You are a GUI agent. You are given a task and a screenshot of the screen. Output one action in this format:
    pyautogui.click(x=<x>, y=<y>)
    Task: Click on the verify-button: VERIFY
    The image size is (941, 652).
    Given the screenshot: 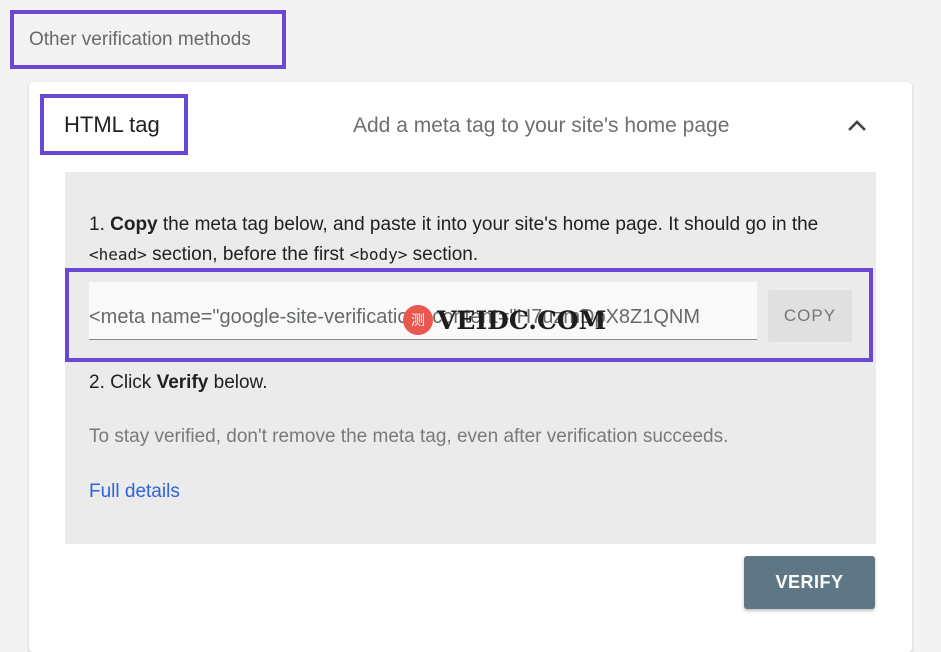 What is the action you would take?
    pyautogui.click(x=809, y=582)
    